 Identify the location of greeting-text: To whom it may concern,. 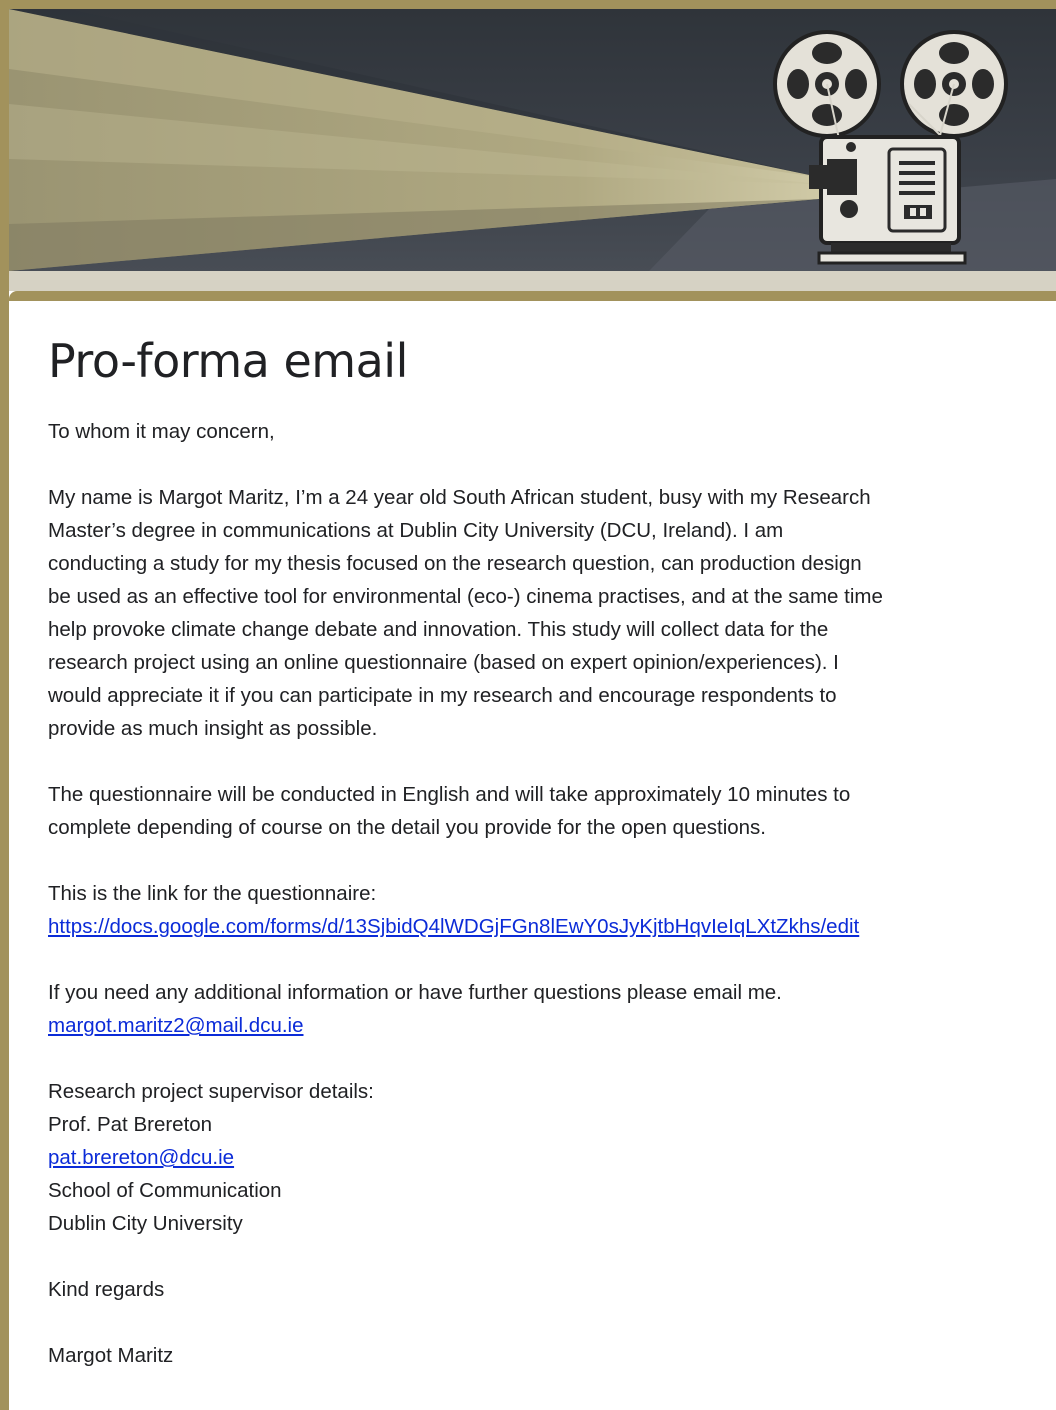
(161, 431).